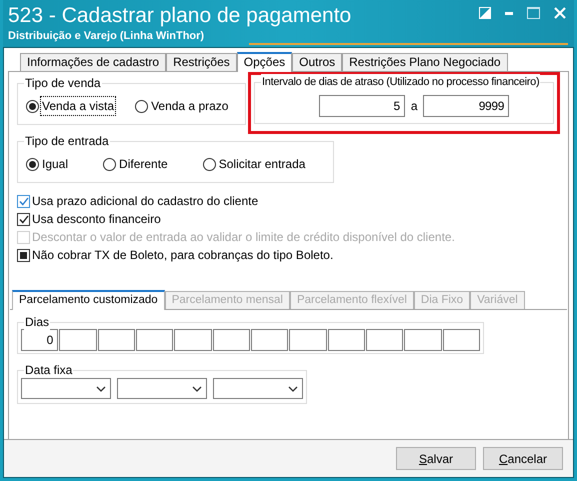  What do you see at coordinates (201, 62) in the screenshot?
I see `tab: Restrições` at bounding box center [201, 62].